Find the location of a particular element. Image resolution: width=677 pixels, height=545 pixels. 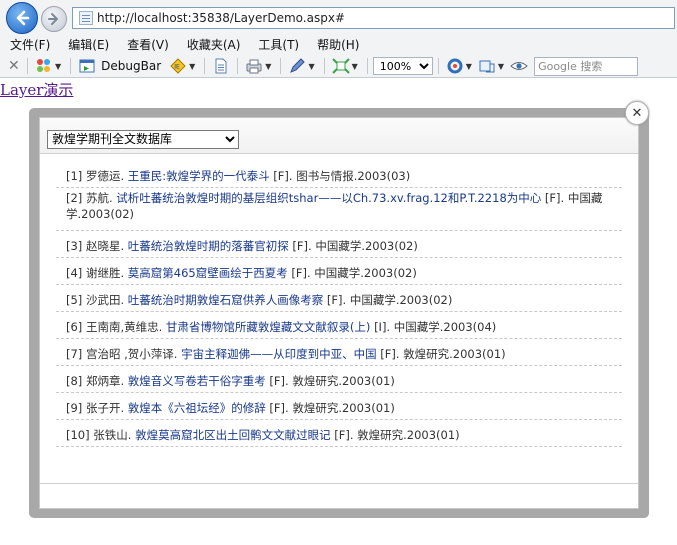

ref-source: 图书与情报.2003(03) is located at coordinates (353, 176).